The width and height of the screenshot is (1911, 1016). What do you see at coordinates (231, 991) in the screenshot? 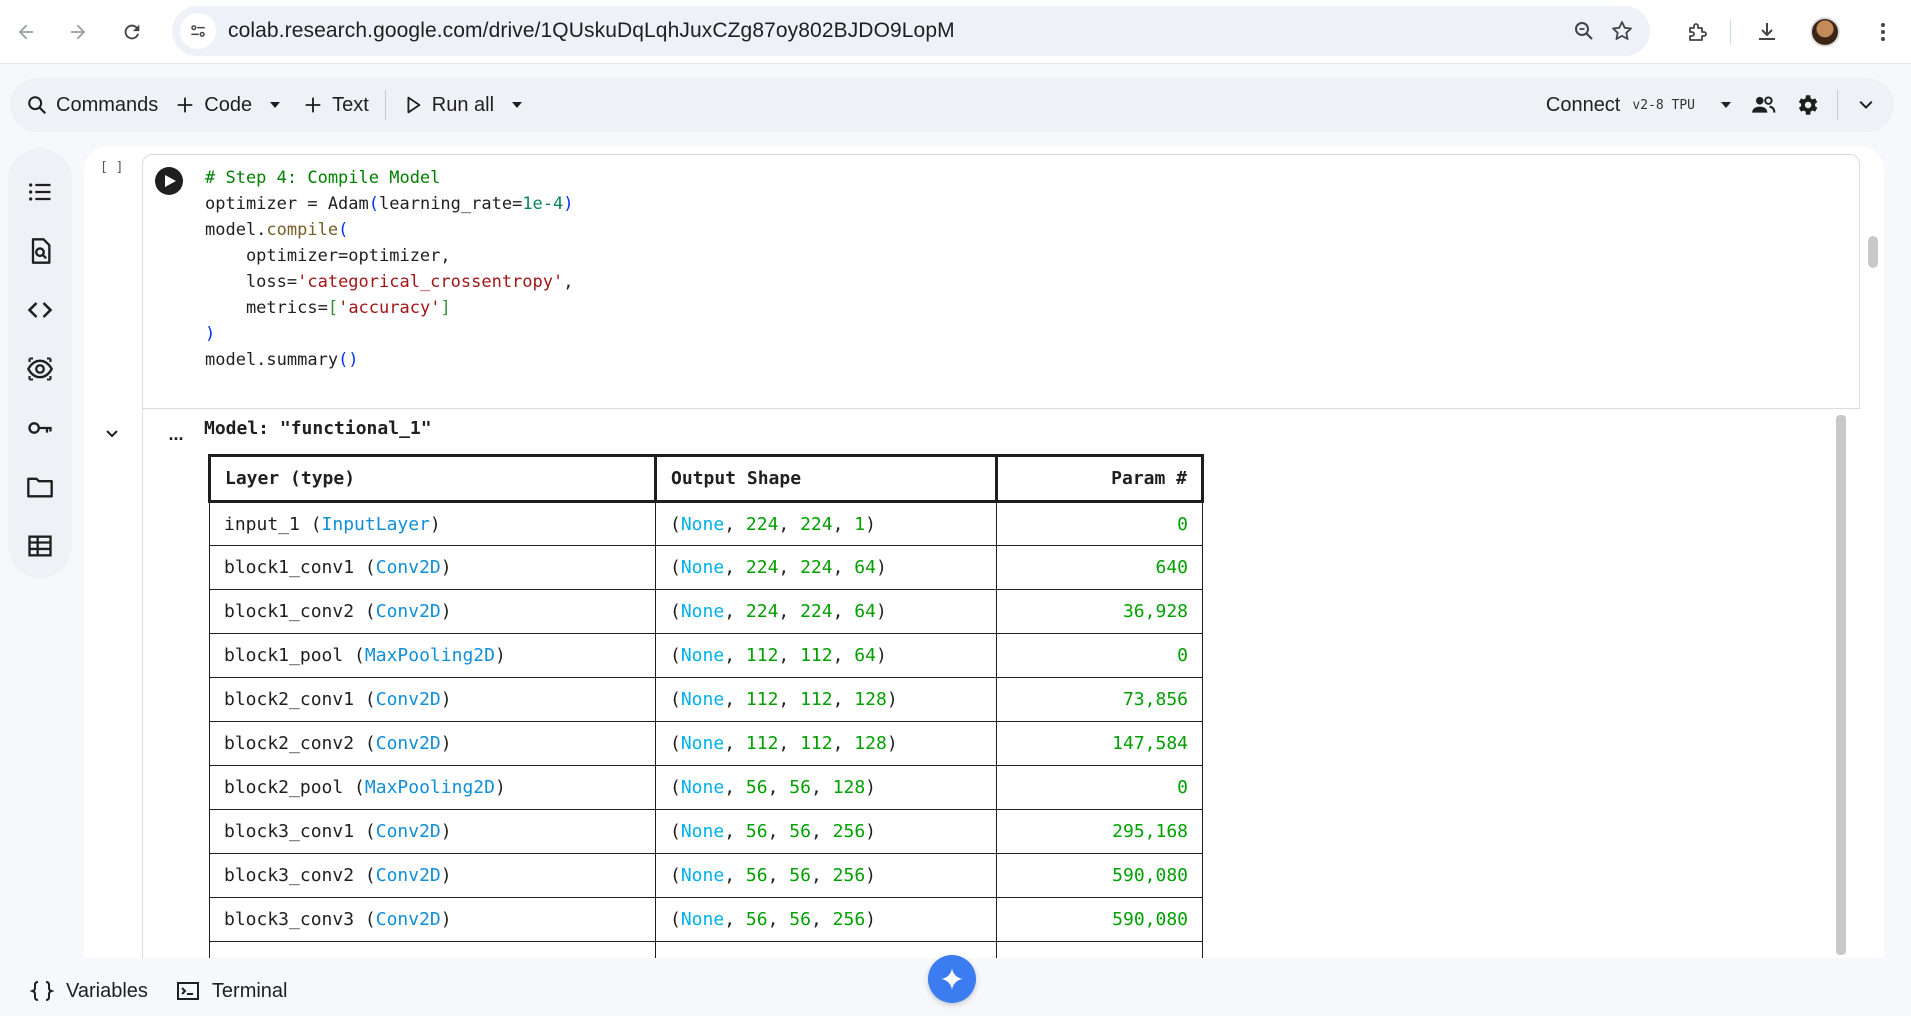
I see `terminal-button: Terminal` at bounding box center [231, 991].